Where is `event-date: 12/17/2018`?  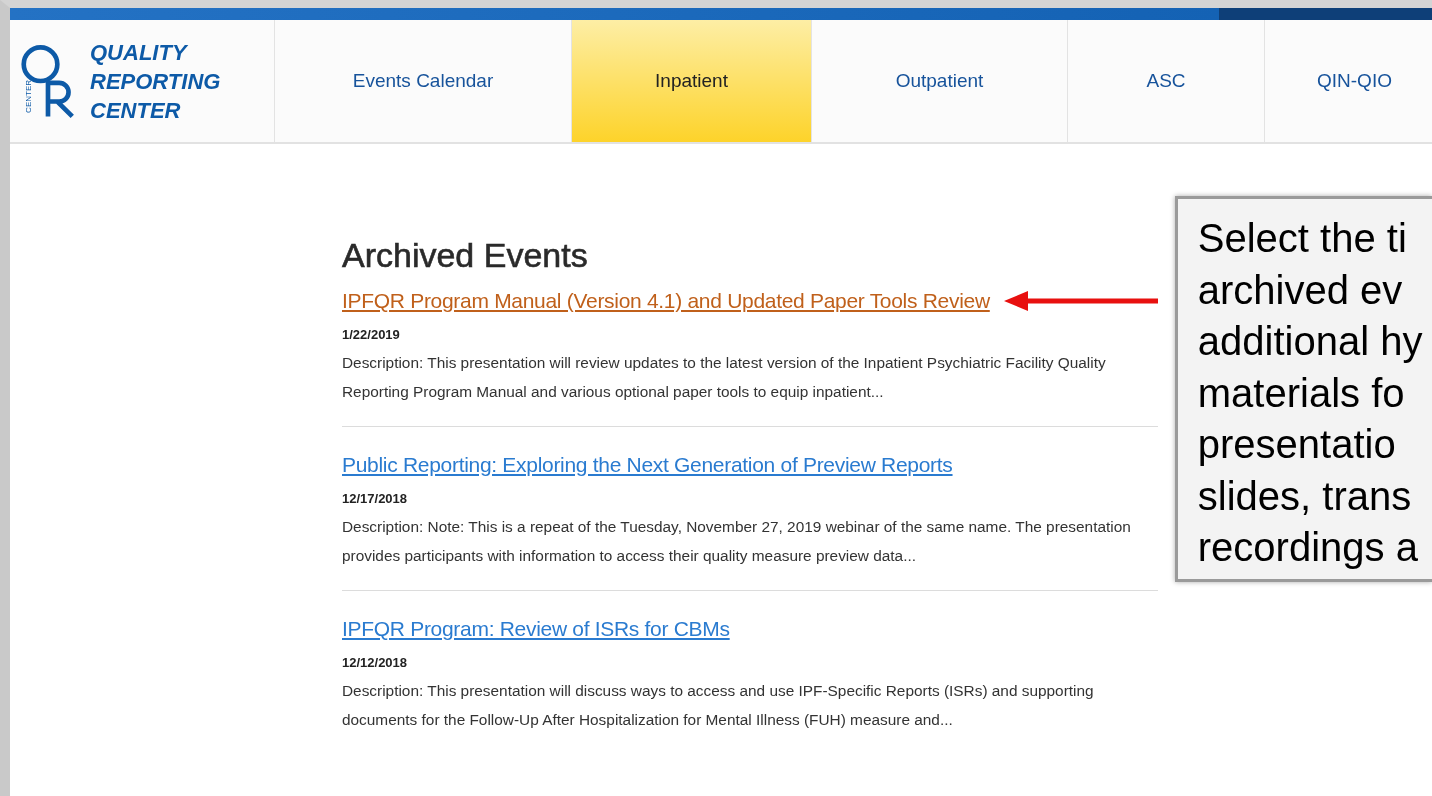
event-date: 12/17/2018 is located at coordinates (375, 498).